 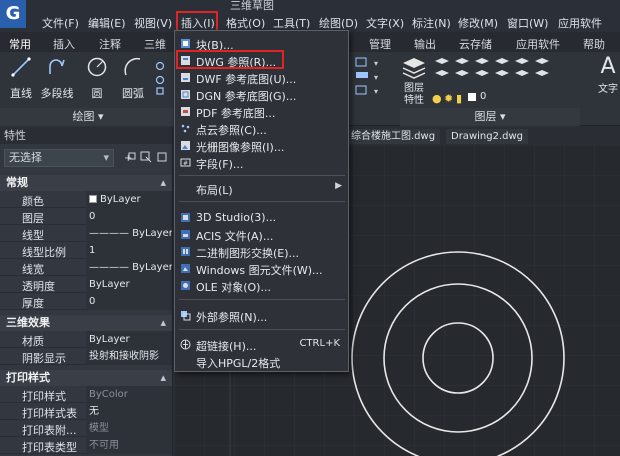 What do you see at coordinates (475, 44) in the screenshot?
I see `tab-cloud: 云存储` at bounding box center [475, 44].